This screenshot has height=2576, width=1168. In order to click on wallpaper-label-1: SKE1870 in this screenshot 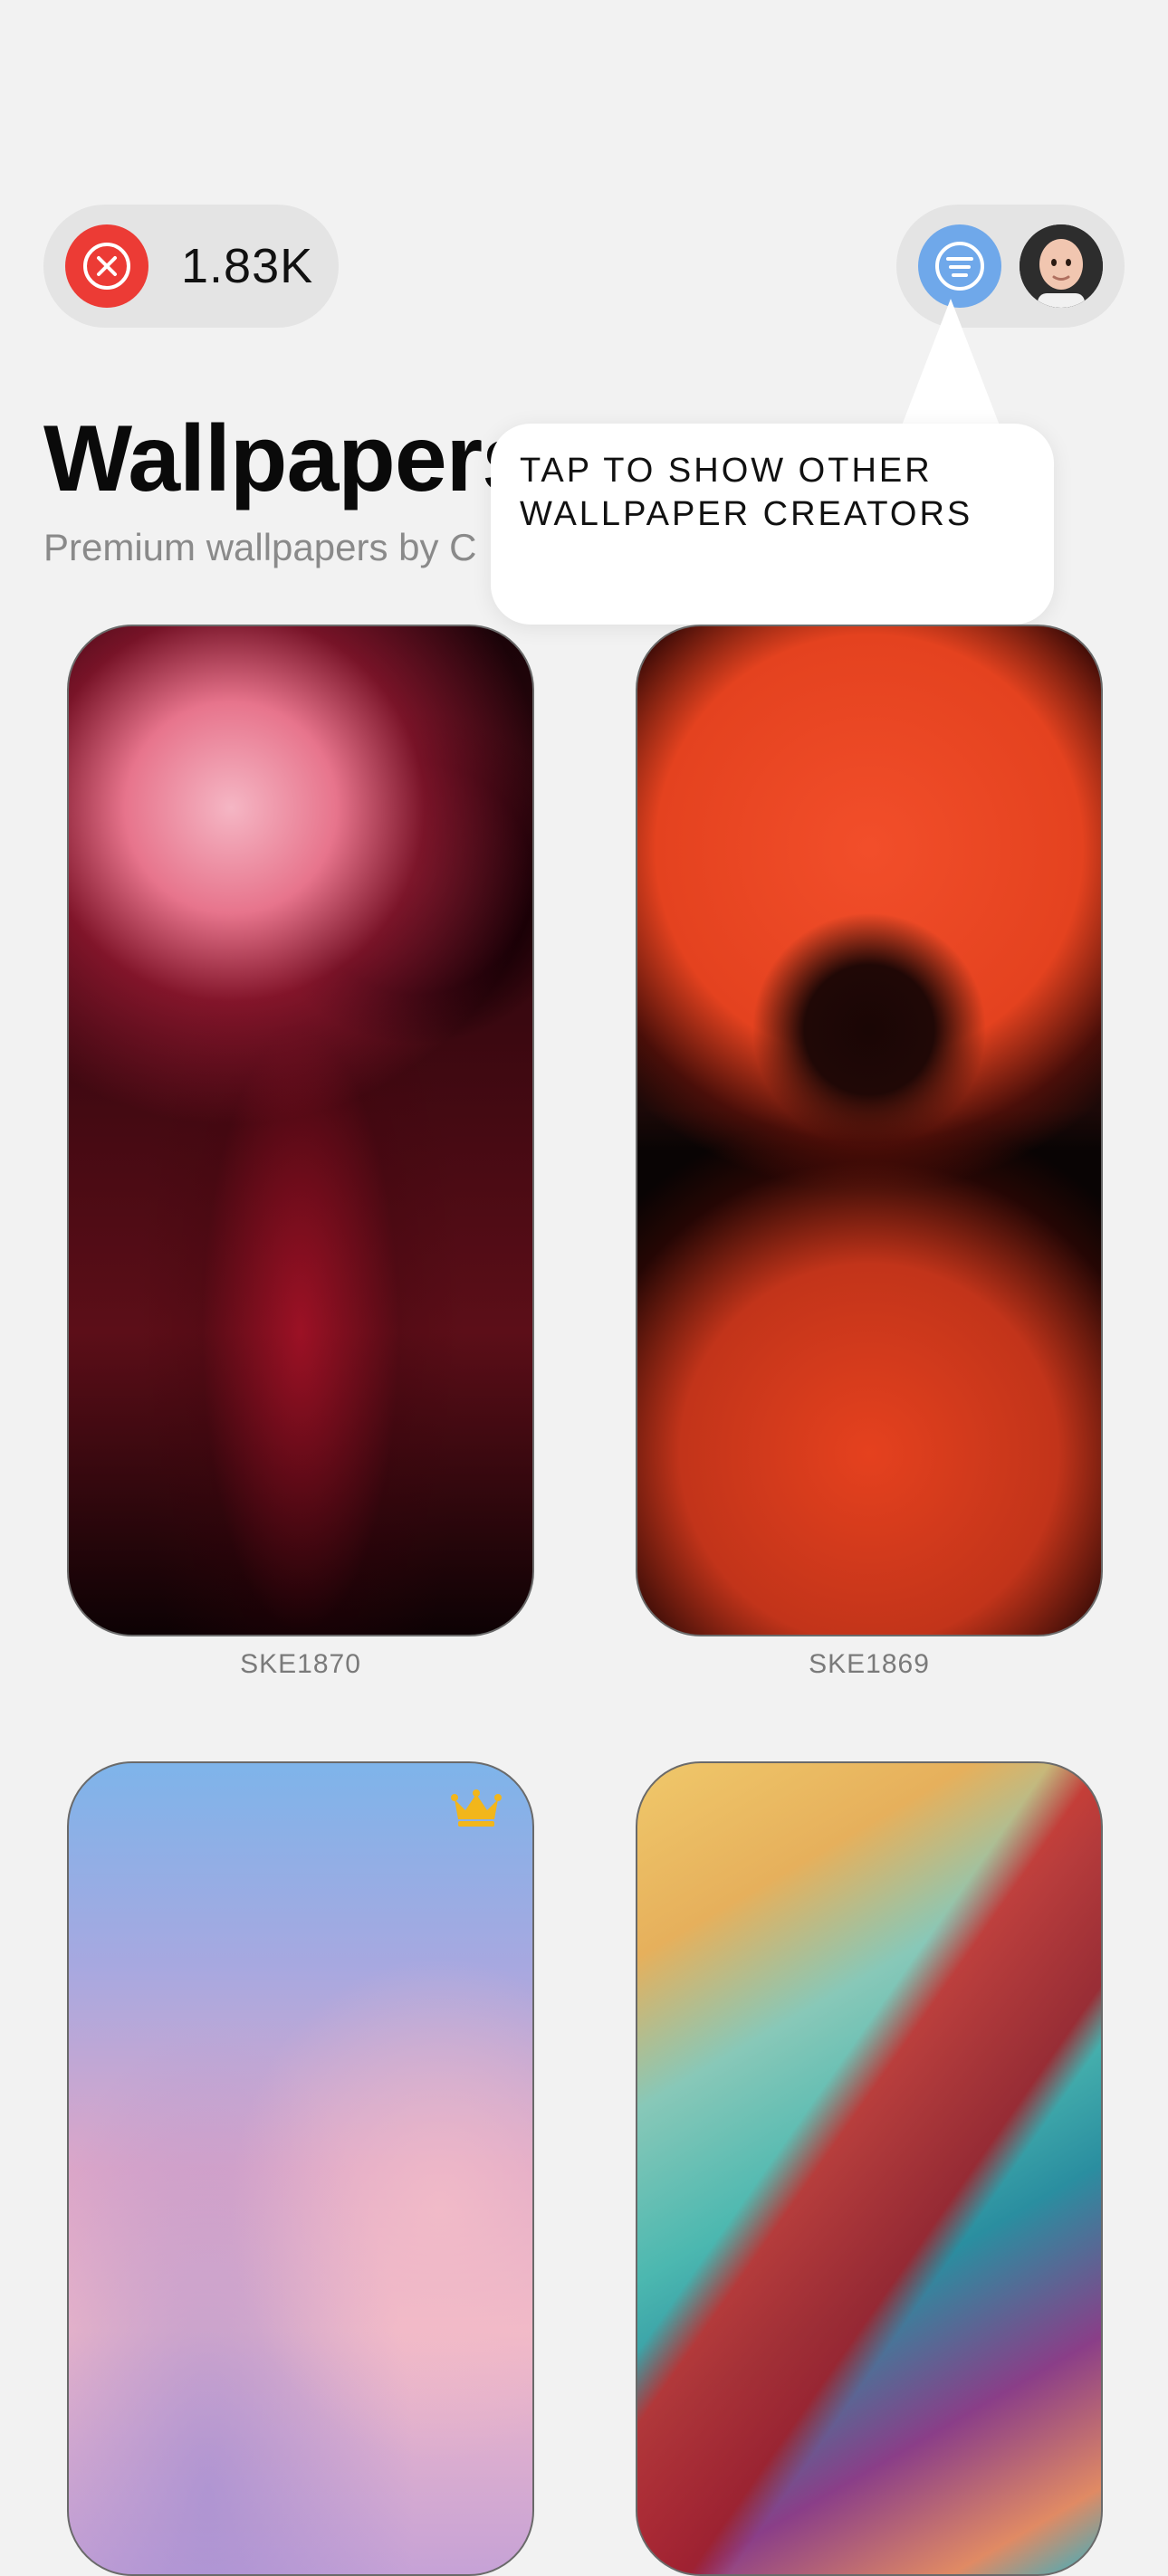, I will do `click(300, 1664)`.